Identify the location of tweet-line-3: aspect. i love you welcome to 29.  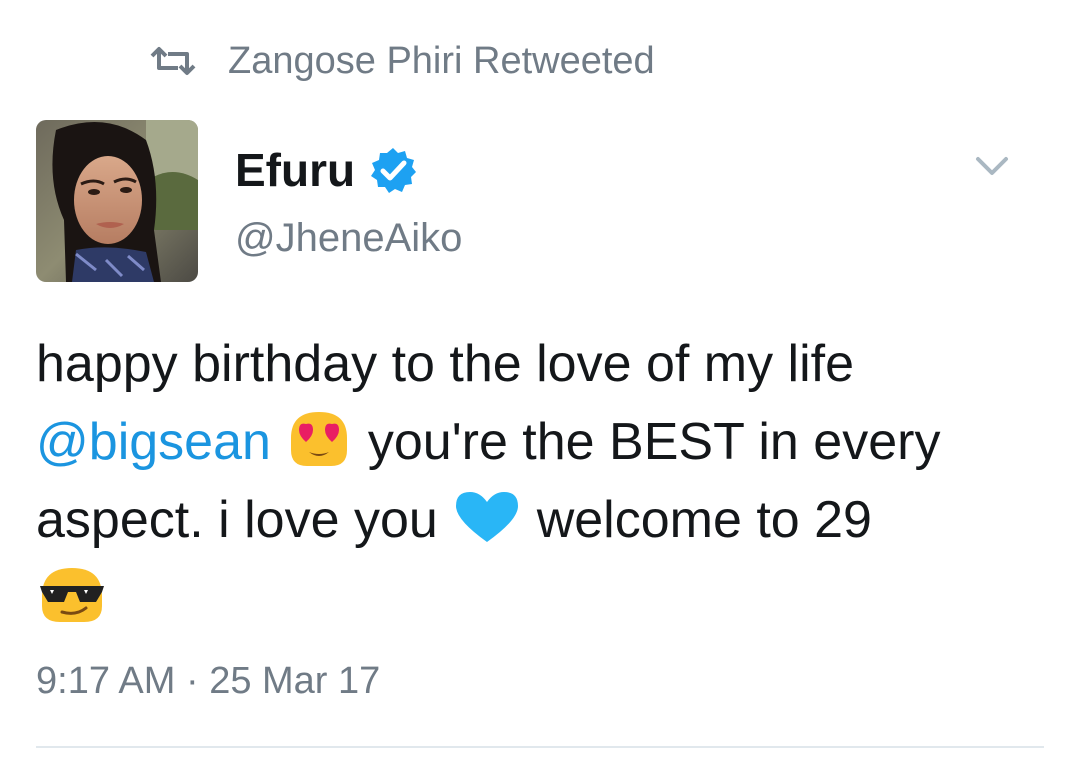
(546, 520).